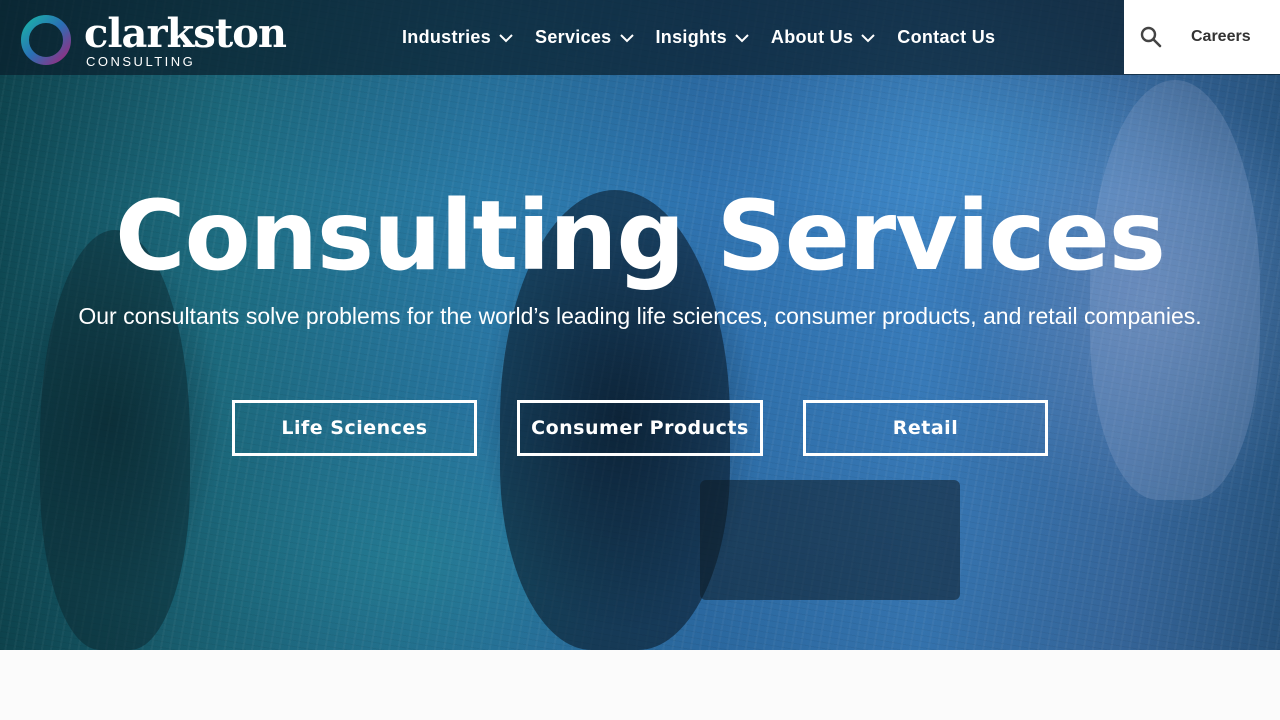 This screenshot has height=720, width=1280. What do you see at coordinates (812, 37) in the screenshot?
I see `nav-label: About Us` at bounding box center [812, 37].